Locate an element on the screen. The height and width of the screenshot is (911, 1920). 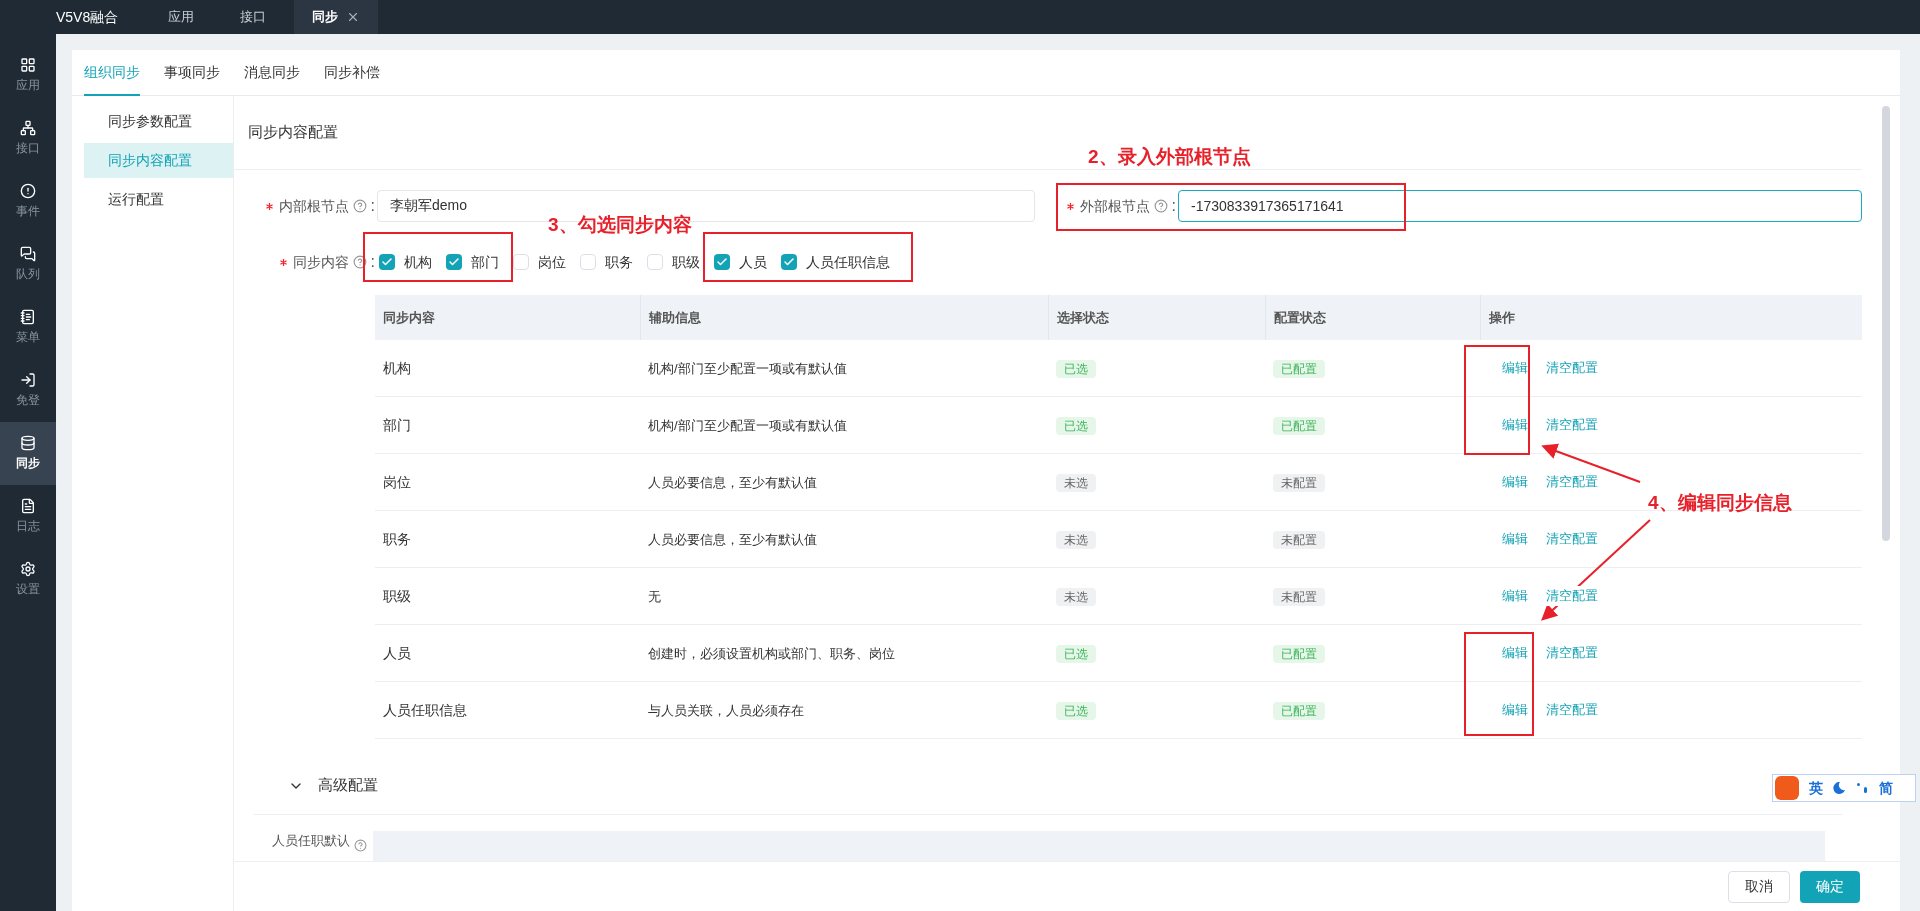
annotation-text: 4、编辑同步信息 is located at coordinates (1720, 503).